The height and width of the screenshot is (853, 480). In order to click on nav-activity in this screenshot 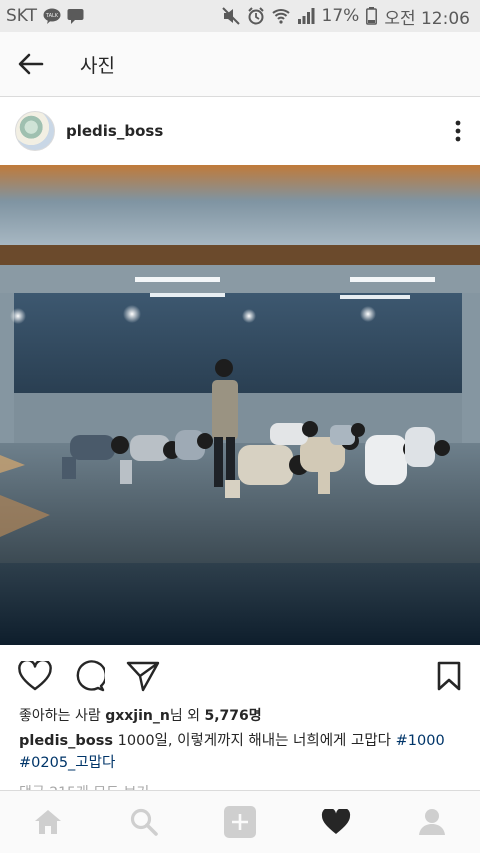, I will do `click(336, 822)`.